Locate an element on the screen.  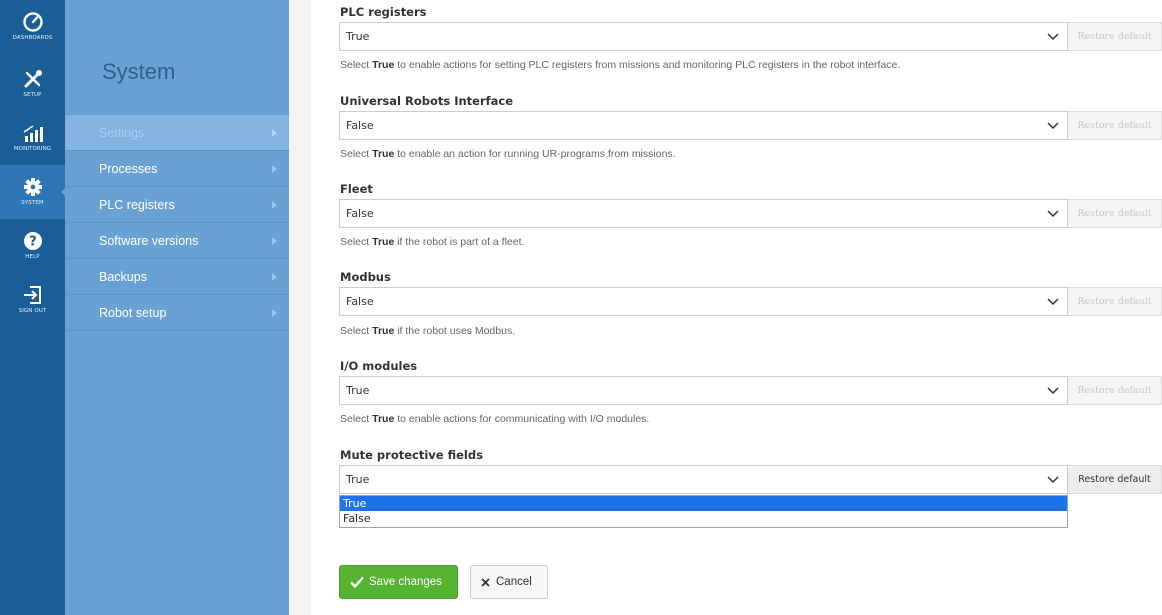
setting-row-io-modules: True Restore default is located at coordinates (750, 390).